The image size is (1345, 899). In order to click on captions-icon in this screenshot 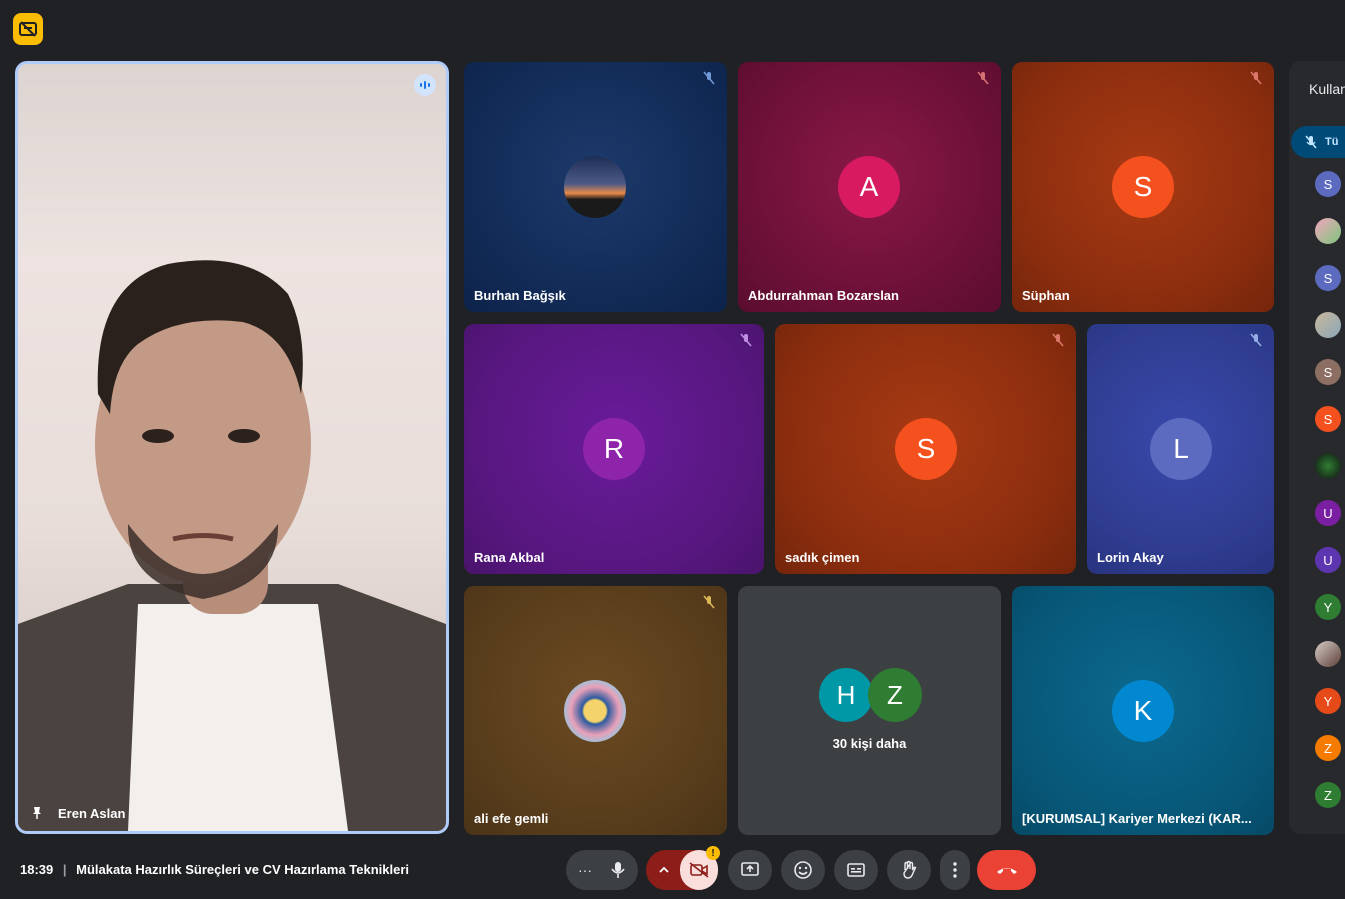, I will do `click(856, 870)`.